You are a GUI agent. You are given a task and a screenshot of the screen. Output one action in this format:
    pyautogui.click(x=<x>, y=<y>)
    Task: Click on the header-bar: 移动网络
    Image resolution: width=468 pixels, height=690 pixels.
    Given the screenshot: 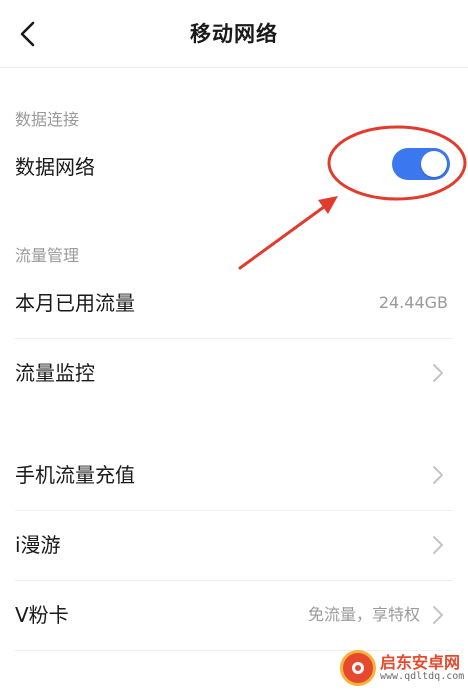 What is the action you would take?
    pyautogui.click(x=234, y=34)
    